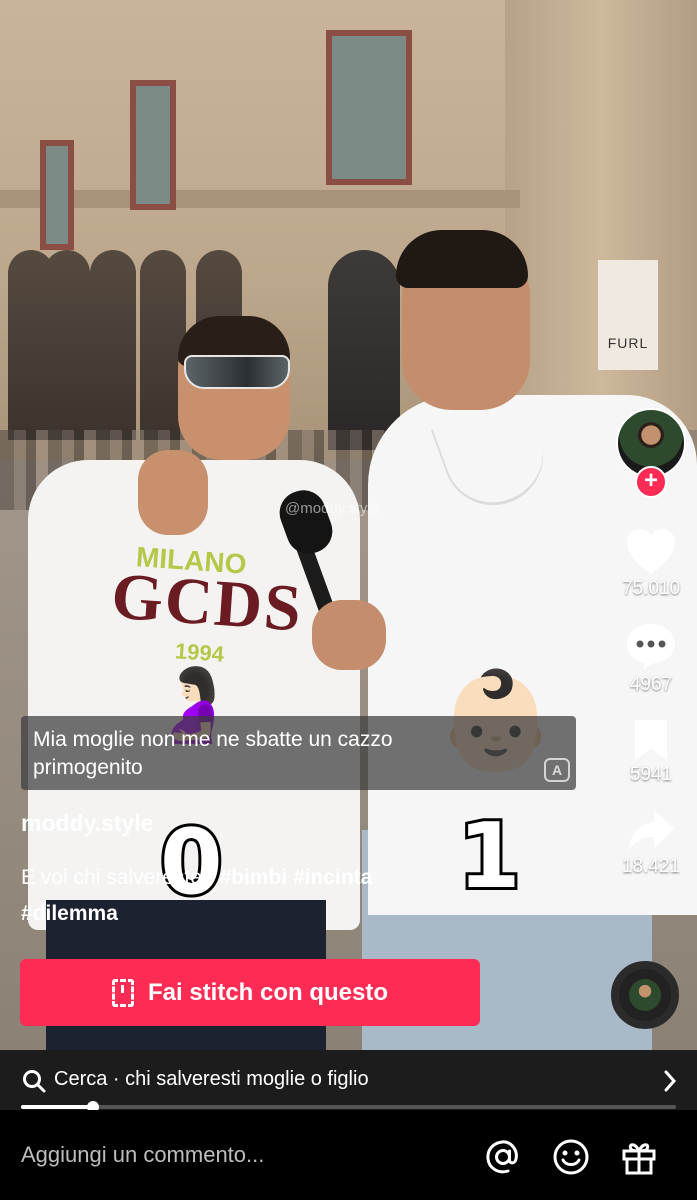  I want to click on comment-icon, so click(651, 647).